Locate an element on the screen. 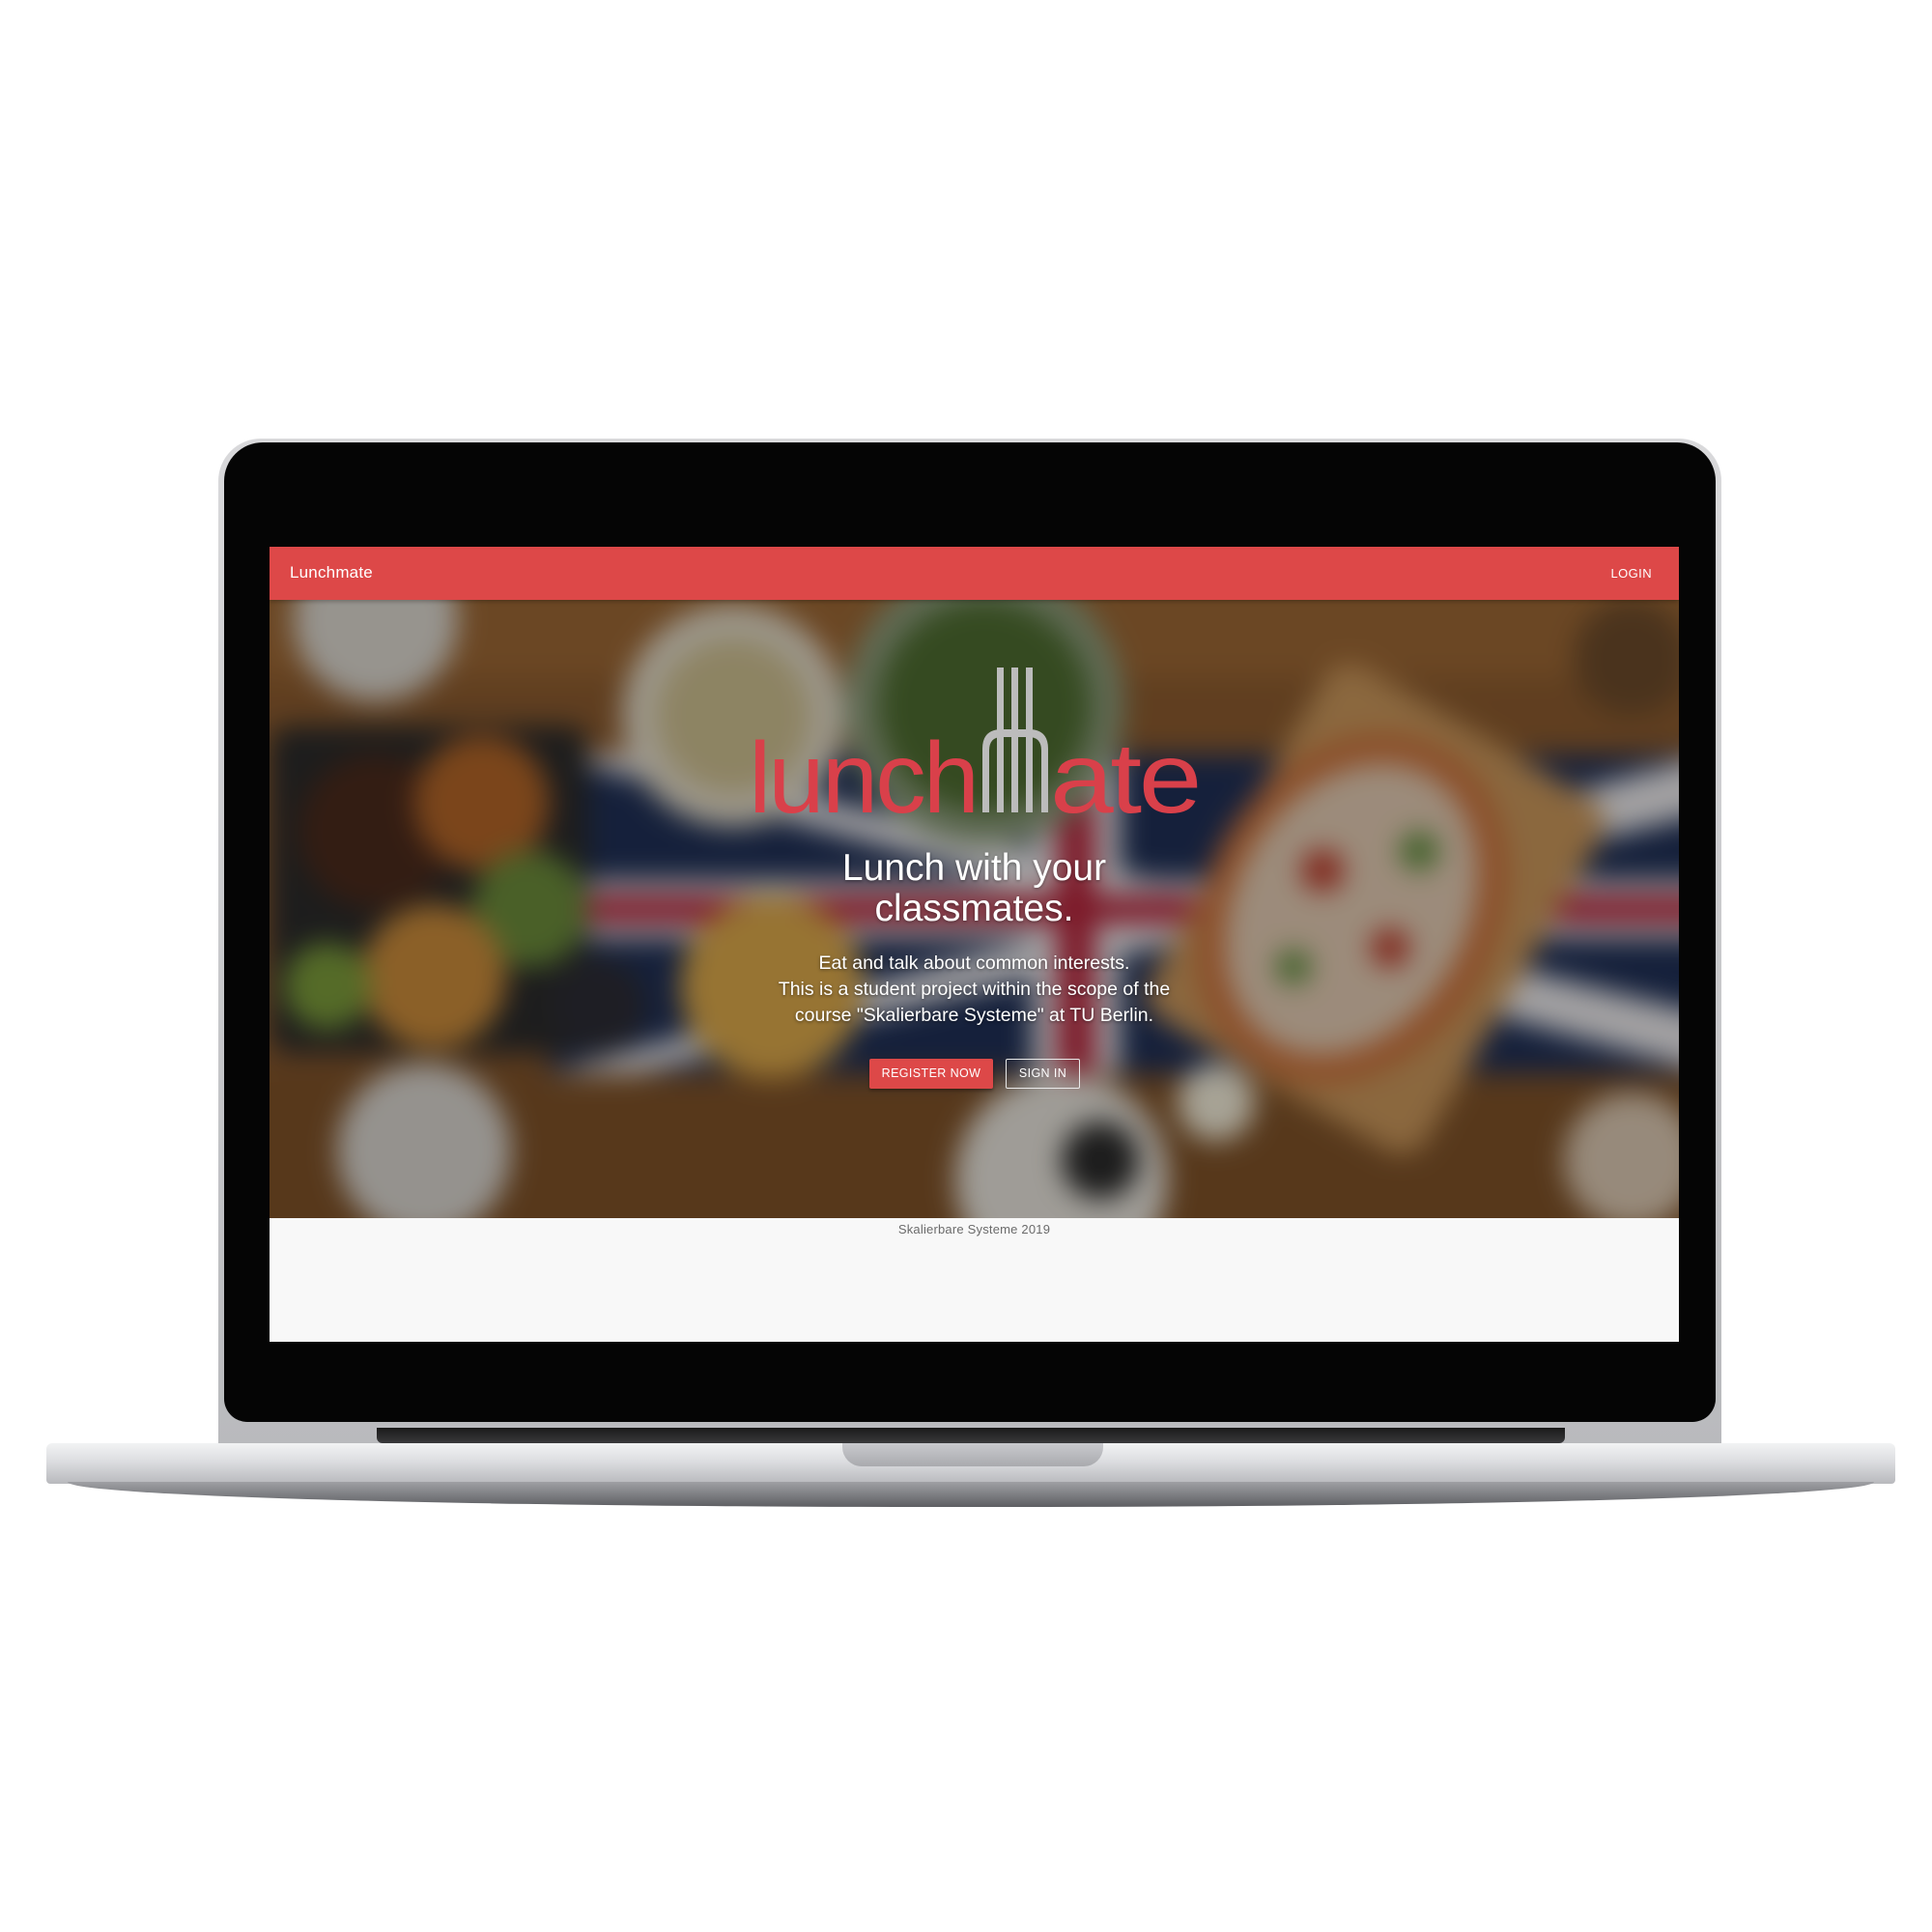 The height and width of the screenshot is (1932, 1932). laptop-hinge is located at coordinates (971, 1435).